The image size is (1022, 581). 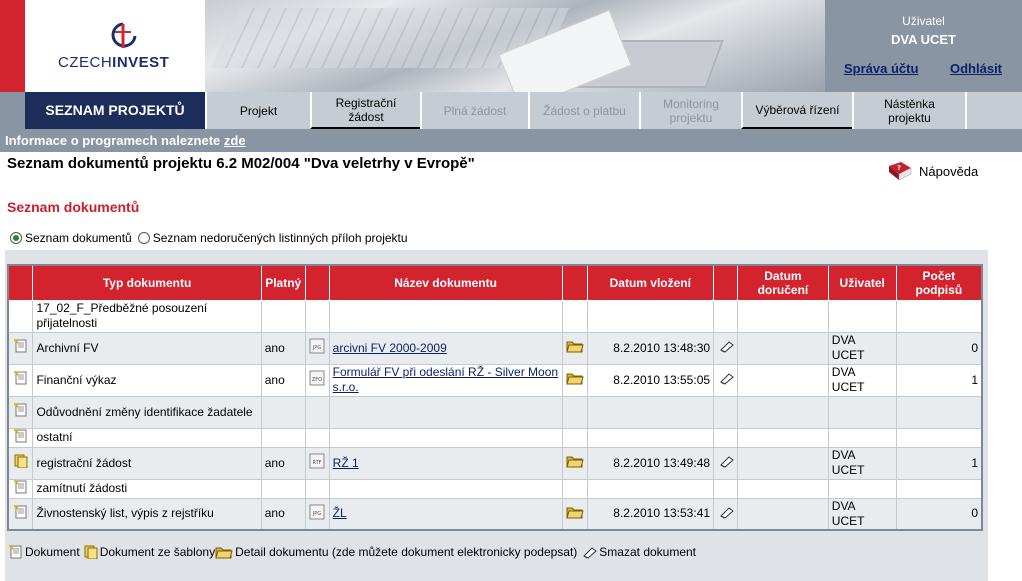 What do you see at coordinates (862, 282) in the screenshot?
I see `col-user: Uživatel` at bounding box center [862, 282].